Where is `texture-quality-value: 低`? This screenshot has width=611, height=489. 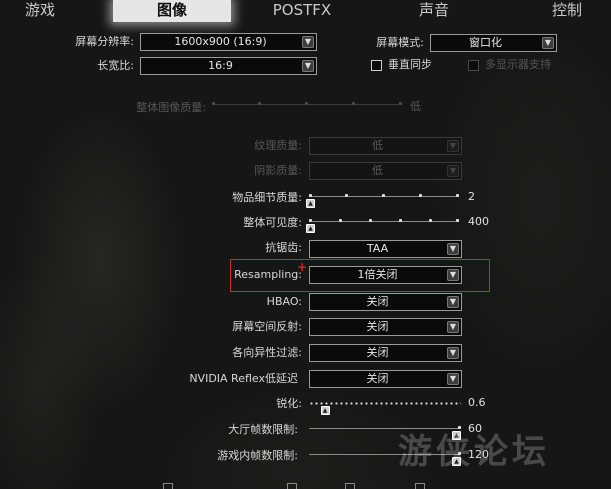
texture-quality-value: 低 is located at coordinates (377, 145).